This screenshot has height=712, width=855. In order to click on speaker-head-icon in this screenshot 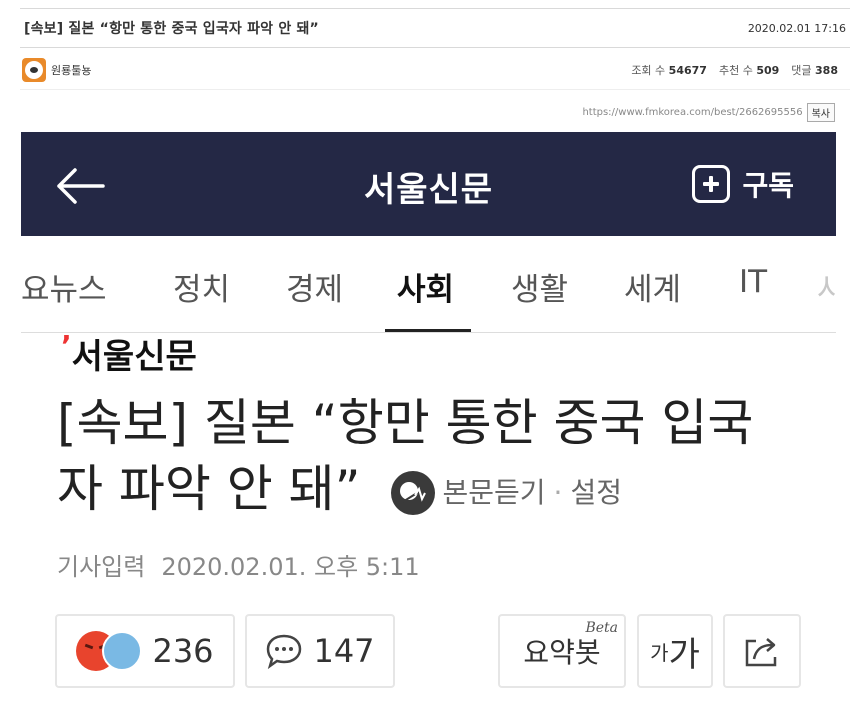, I will do `click(412, 492)`.